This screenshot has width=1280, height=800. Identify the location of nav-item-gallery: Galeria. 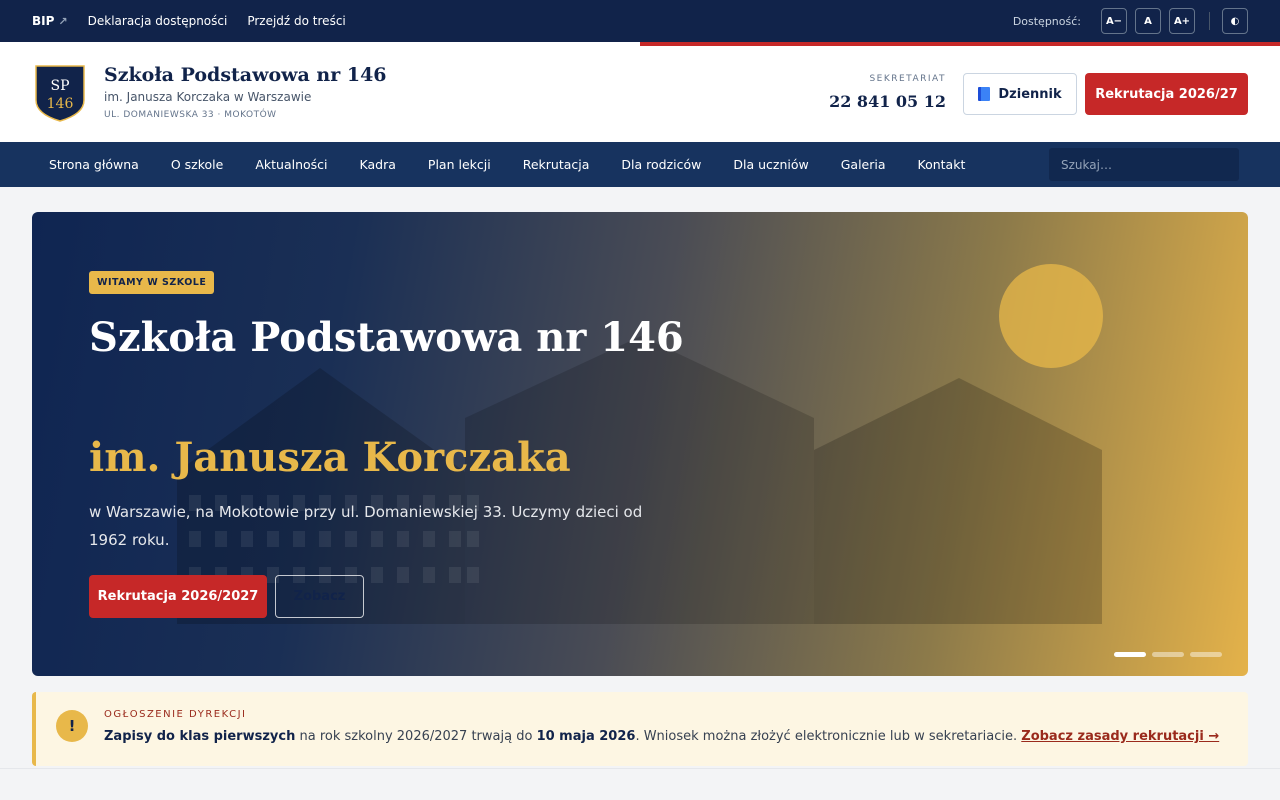
(863, 164).